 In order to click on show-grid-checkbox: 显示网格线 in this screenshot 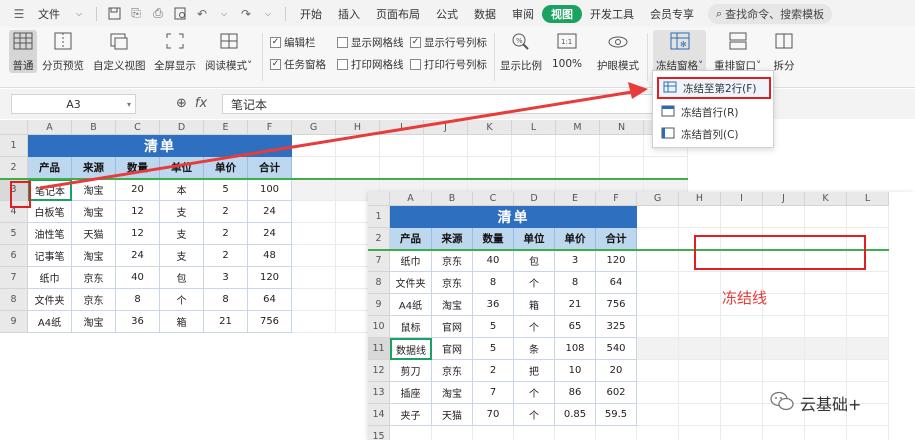, I will do `click(370, 42)`.